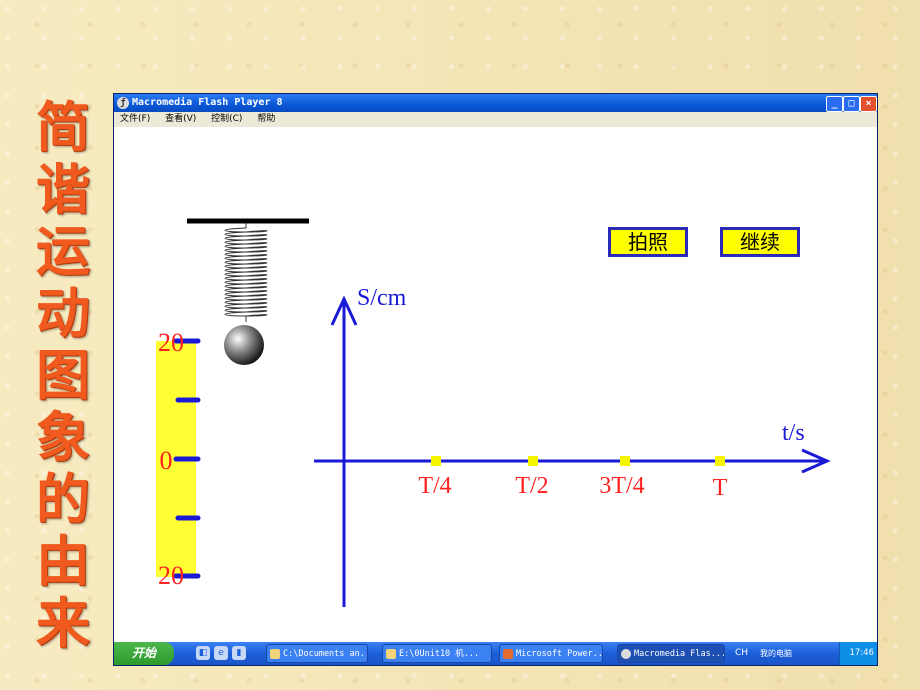 The image size is (920, 690). What do you see at coordinates (63, 623) in the screenshot?
I see `title-char: 来` at bounding box center [63, 623].